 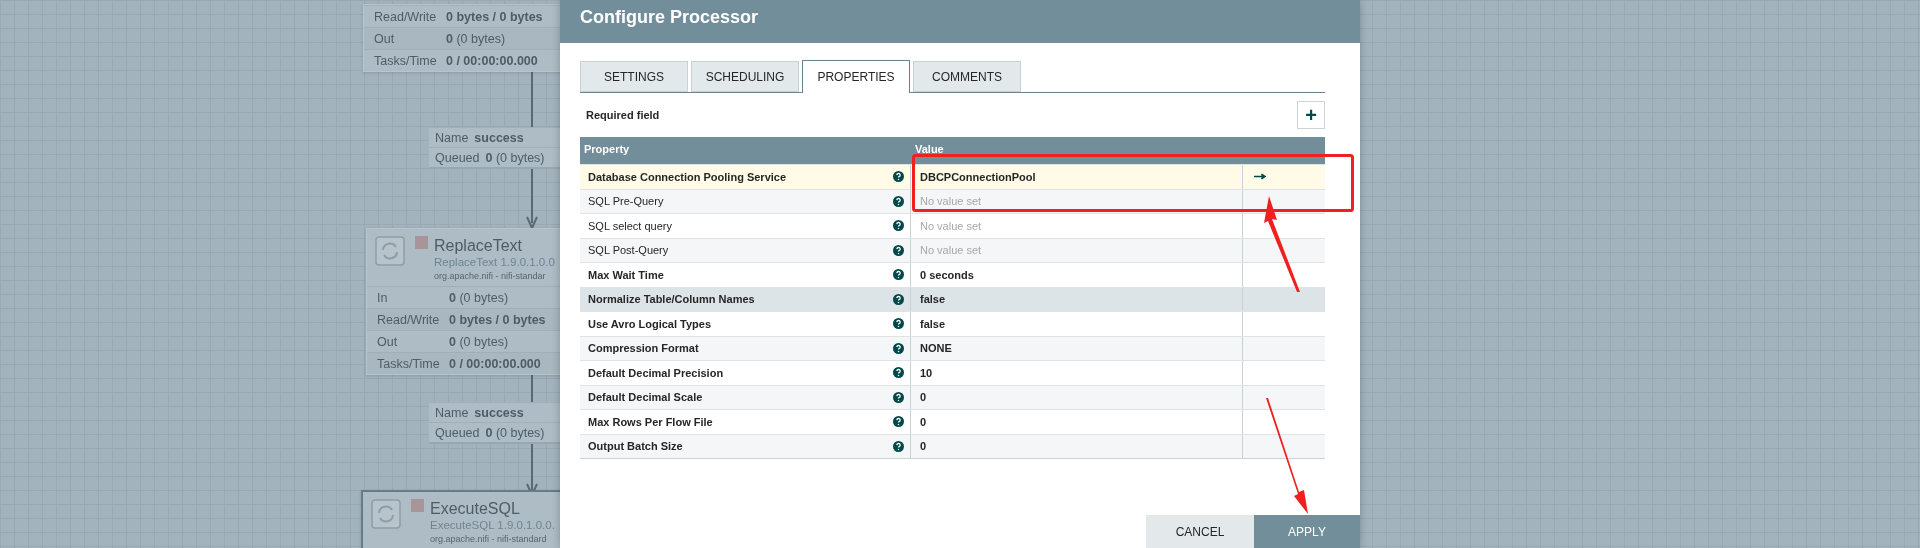 I want to click on property-name: SQL Post-Query, so click(x=628, y=250).